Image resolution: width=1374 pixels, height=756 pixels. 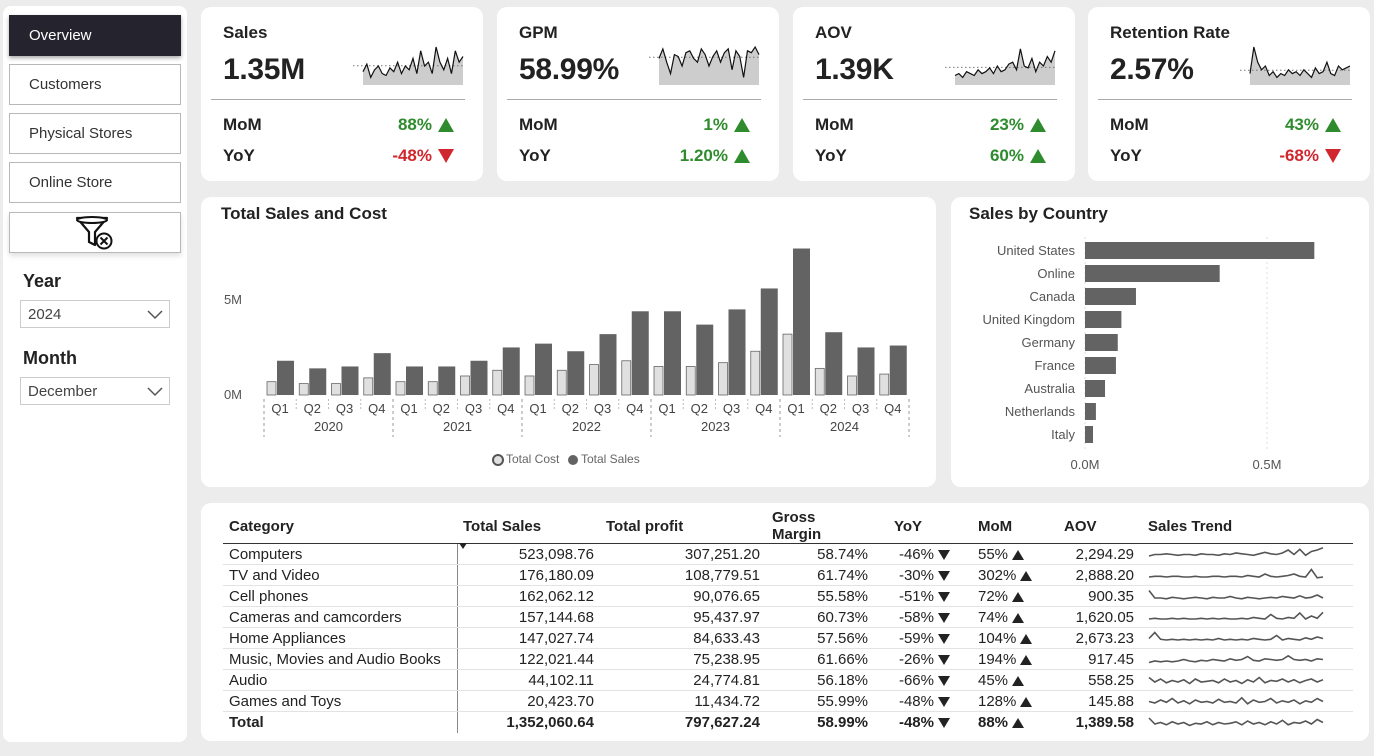 I want to click on cell-total-sales: 157,144.68, so click(x=528, y=617).